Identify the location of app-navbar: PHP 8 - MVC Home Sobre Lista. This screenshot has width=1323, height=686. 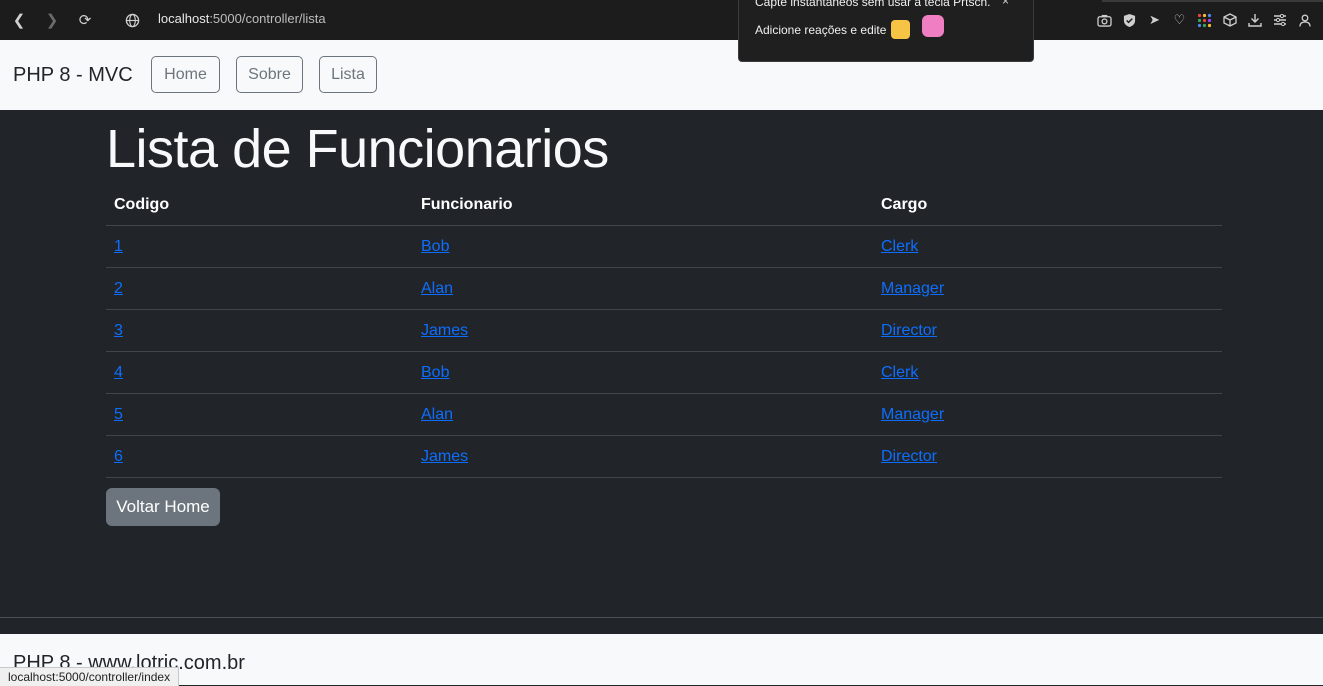
(661, 75).